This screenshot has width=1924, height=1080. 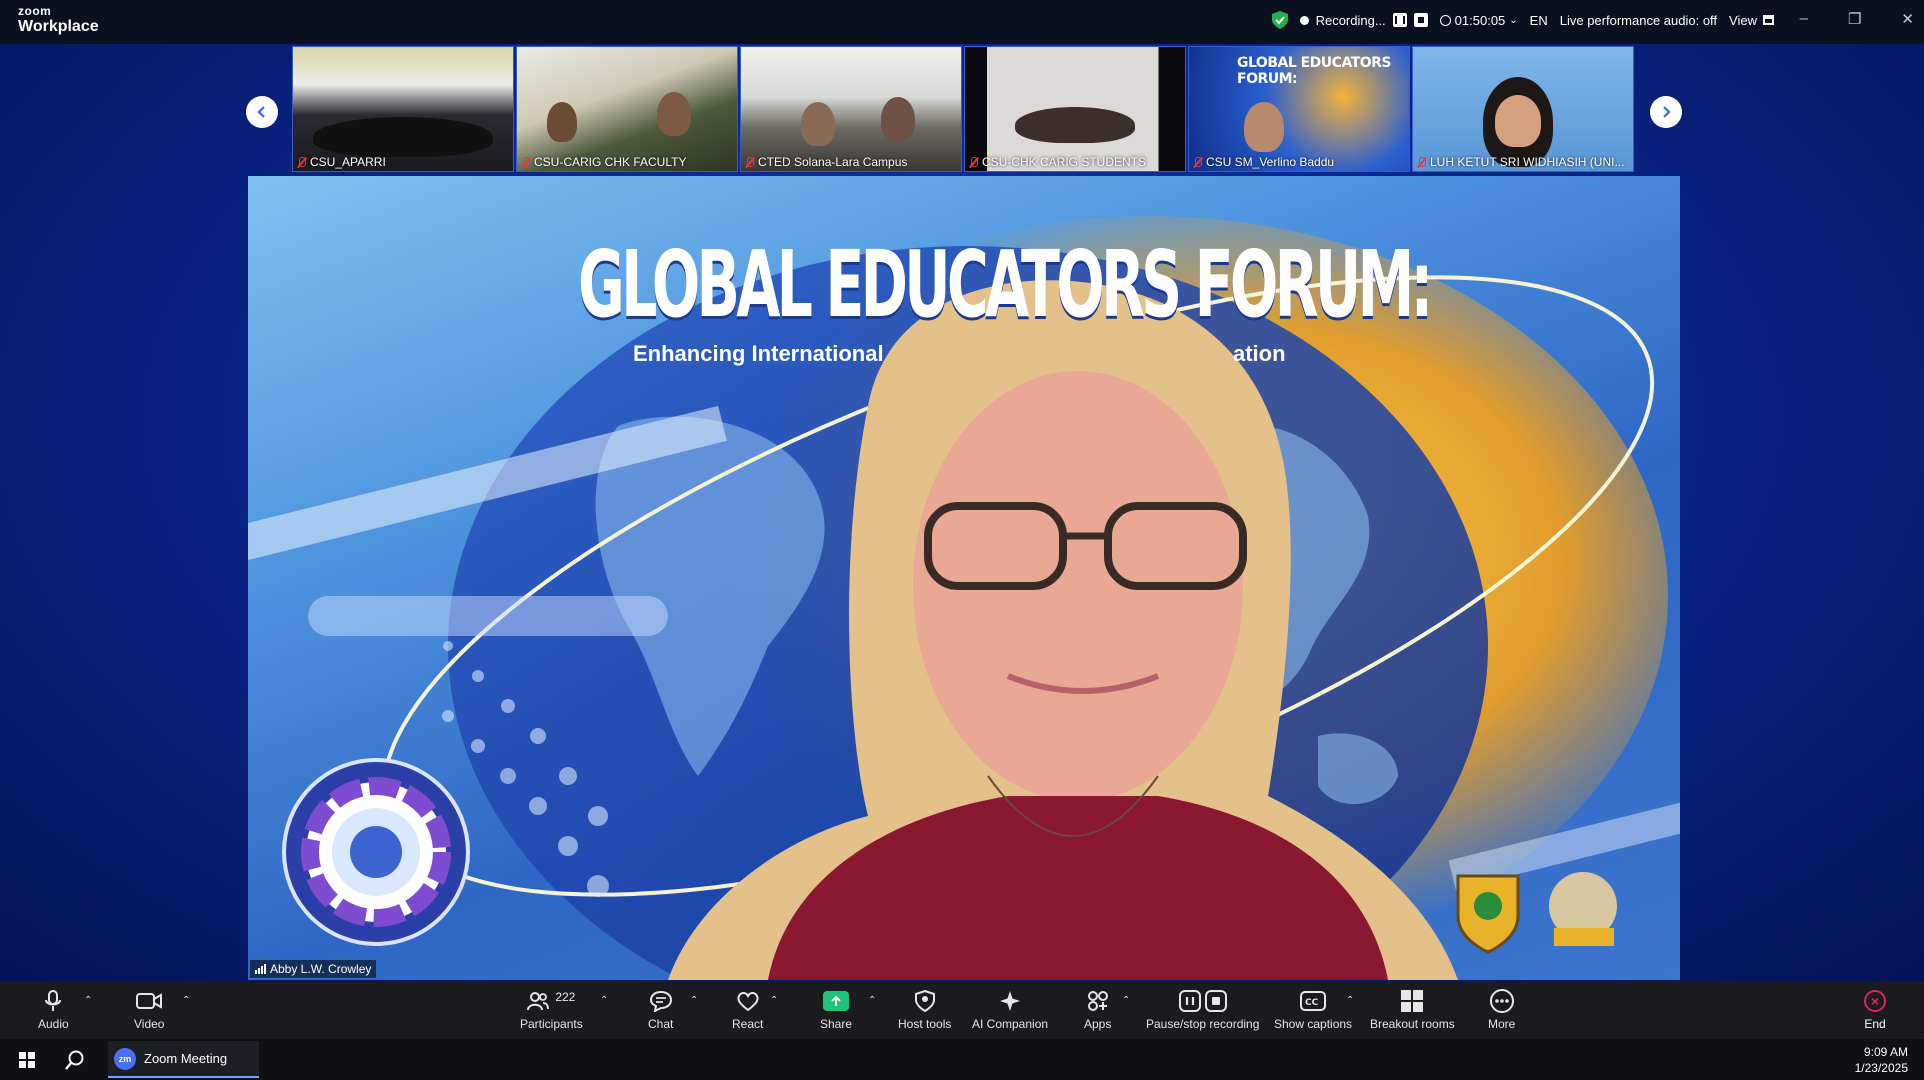 I want to click on share-button: Share, so click(x=836, y=1010).